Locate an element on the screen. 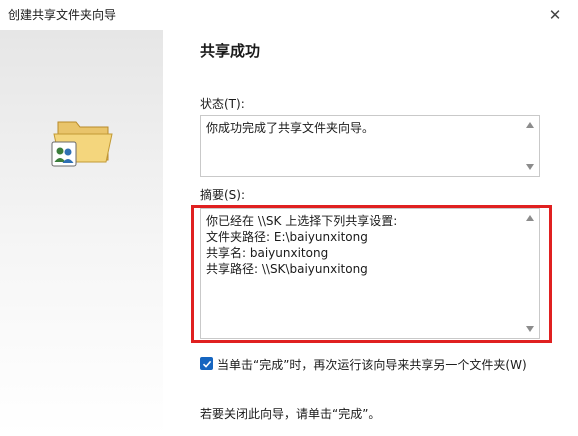 Image resolution: width=578 pixels, height=436 pixels. checkmark-icon is located at coordinates (206, 364).